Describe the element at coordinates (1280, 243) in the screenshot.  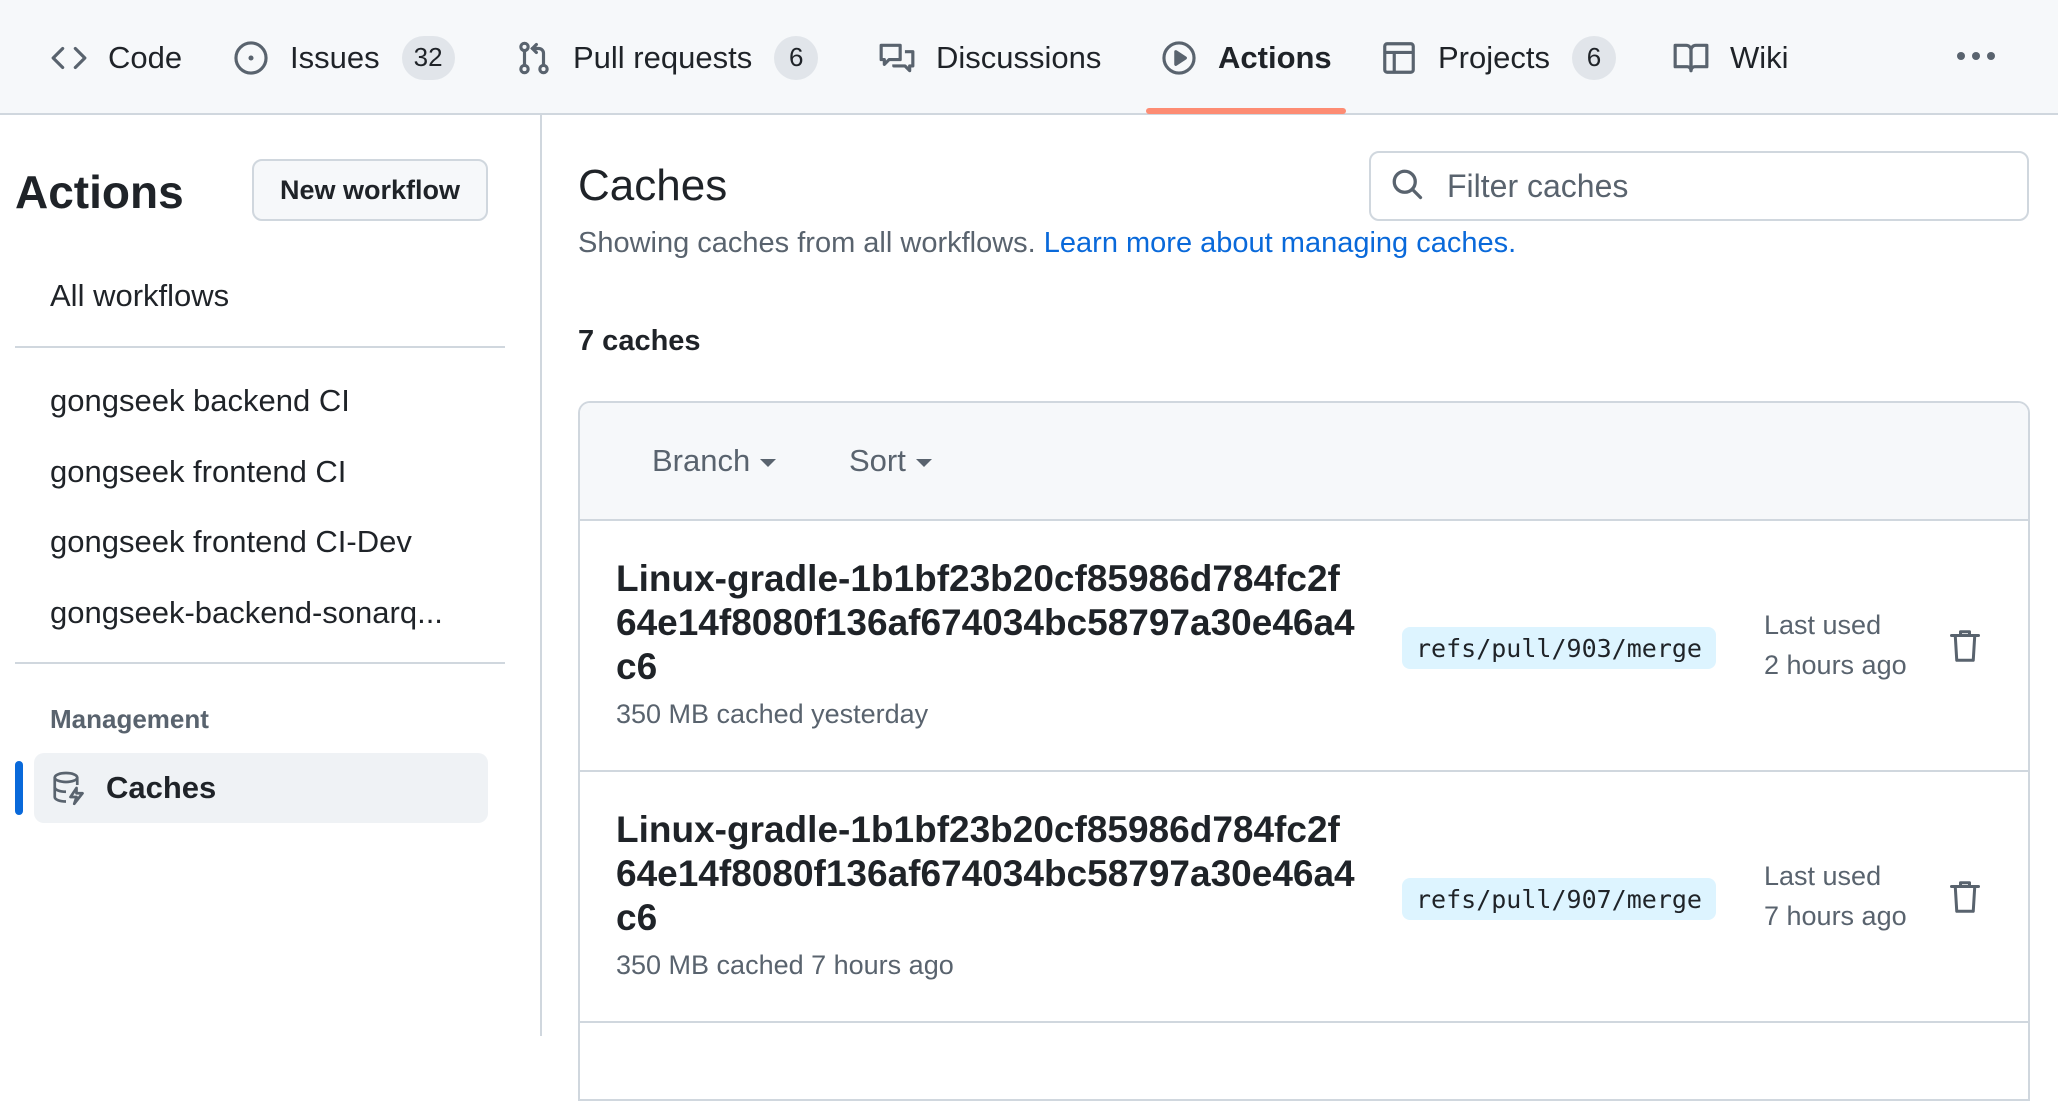
I see `learn-more-link: Learn more about managing caches.` at that location.